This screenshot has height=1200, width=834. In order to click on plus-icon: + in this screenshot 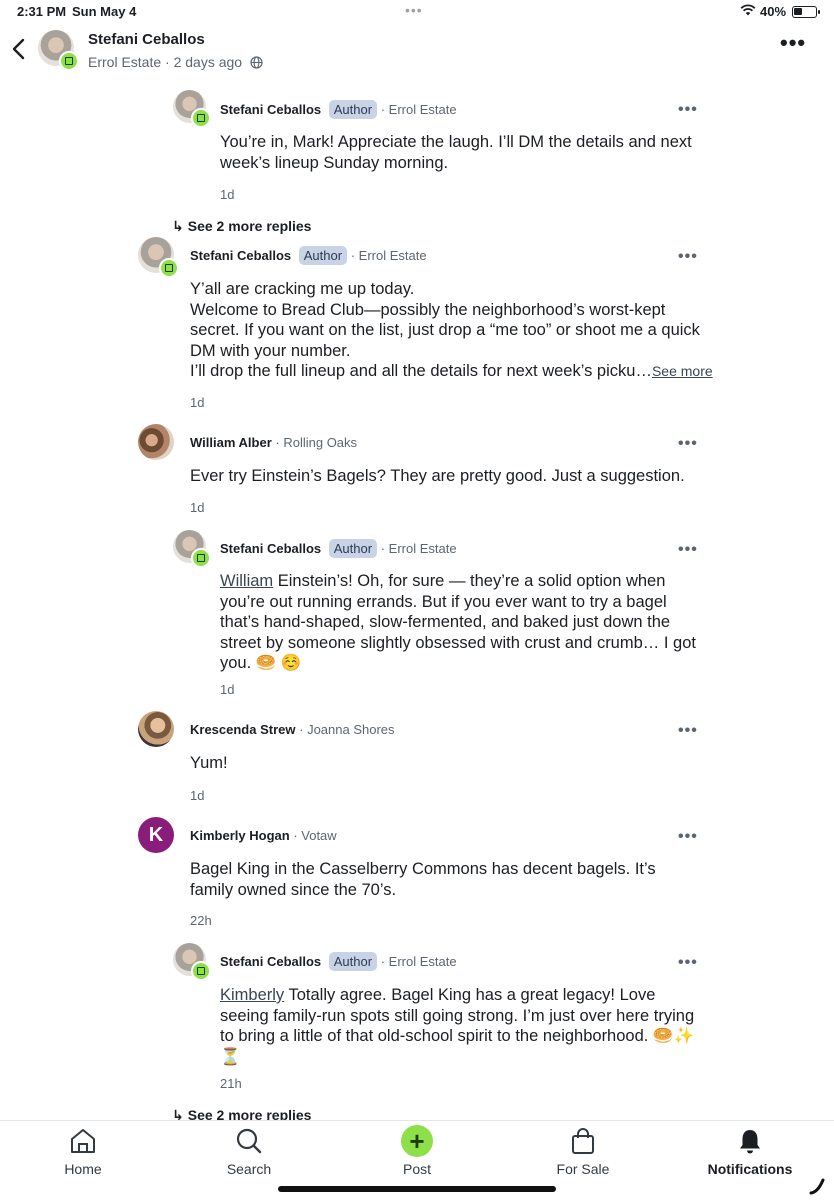, I will do `click(417, 1141)`.